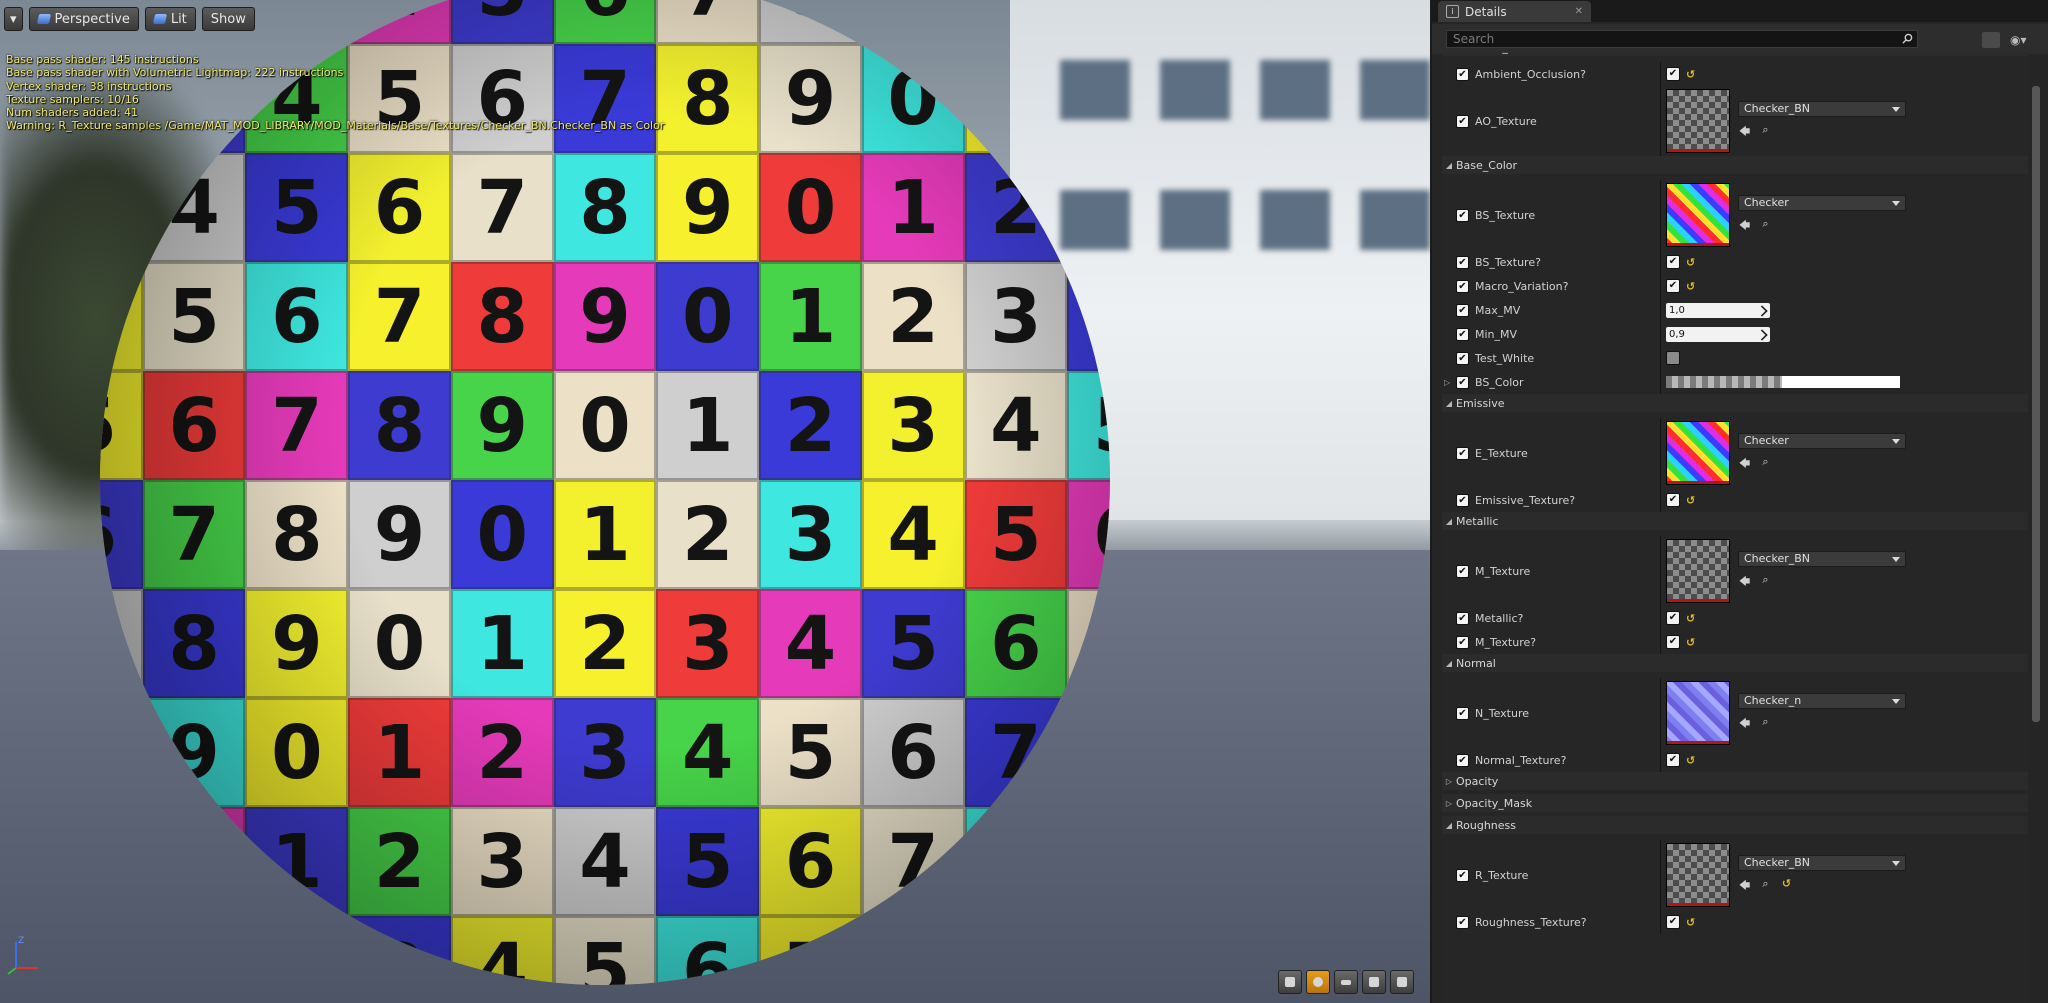  Describe the element at coordinates (228, 19) in the screenshot. I see `show-button: Show` at that location.